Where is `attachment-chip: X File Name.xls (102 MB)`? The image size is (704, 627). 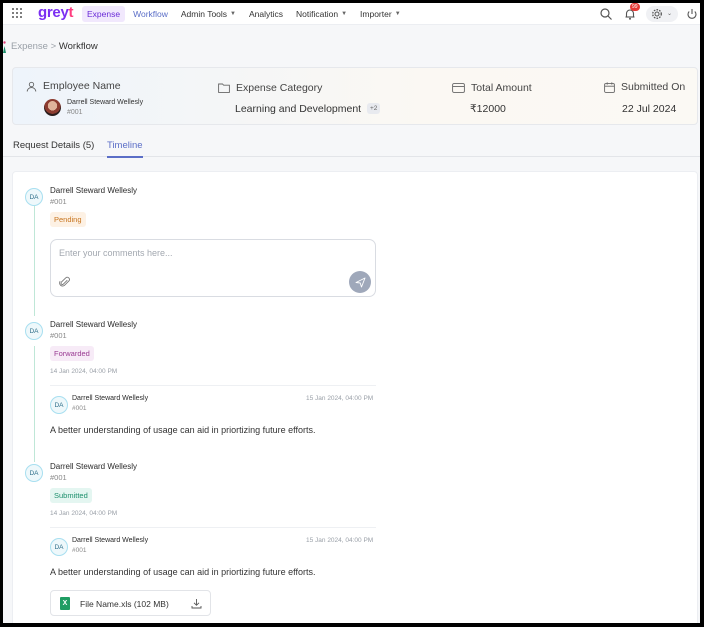 attachment-chip: X File Name.xls (102 MB) is located at coordinates (130, 603).